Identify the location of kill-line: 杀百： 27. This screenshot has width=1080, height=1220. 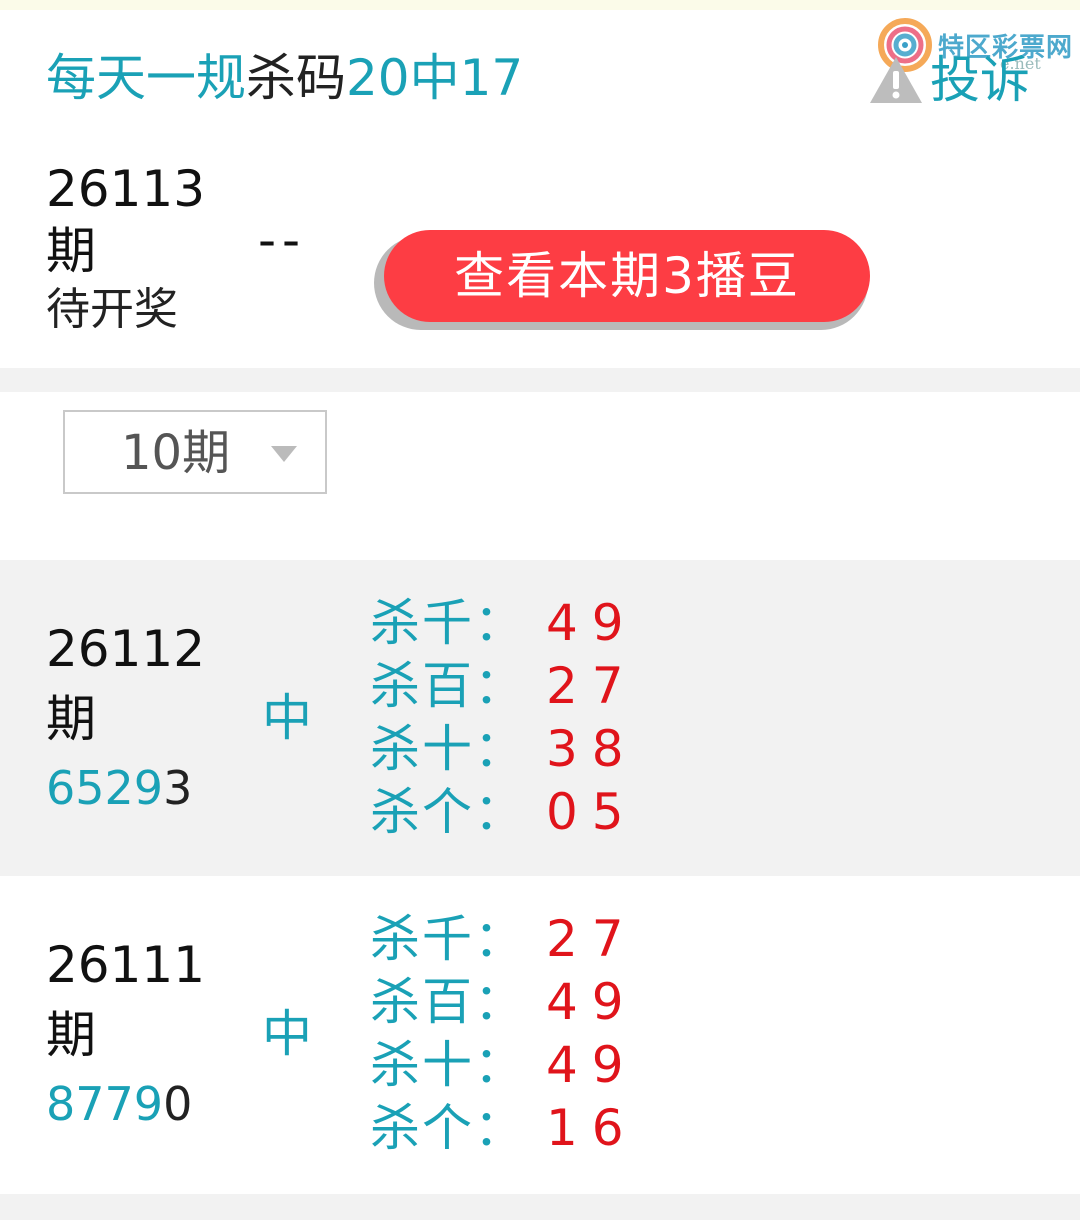
(504, 686).